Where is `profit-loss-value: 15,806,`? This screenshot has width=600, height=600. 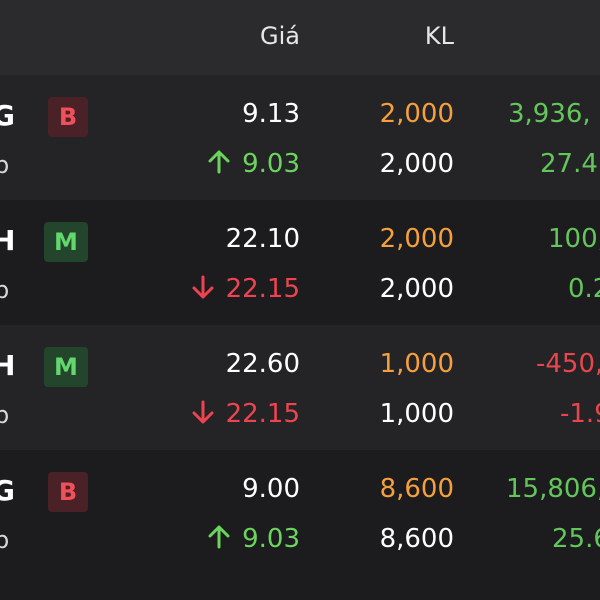 profit-loss-value: 15,806, is located at coordinates (553, 489).